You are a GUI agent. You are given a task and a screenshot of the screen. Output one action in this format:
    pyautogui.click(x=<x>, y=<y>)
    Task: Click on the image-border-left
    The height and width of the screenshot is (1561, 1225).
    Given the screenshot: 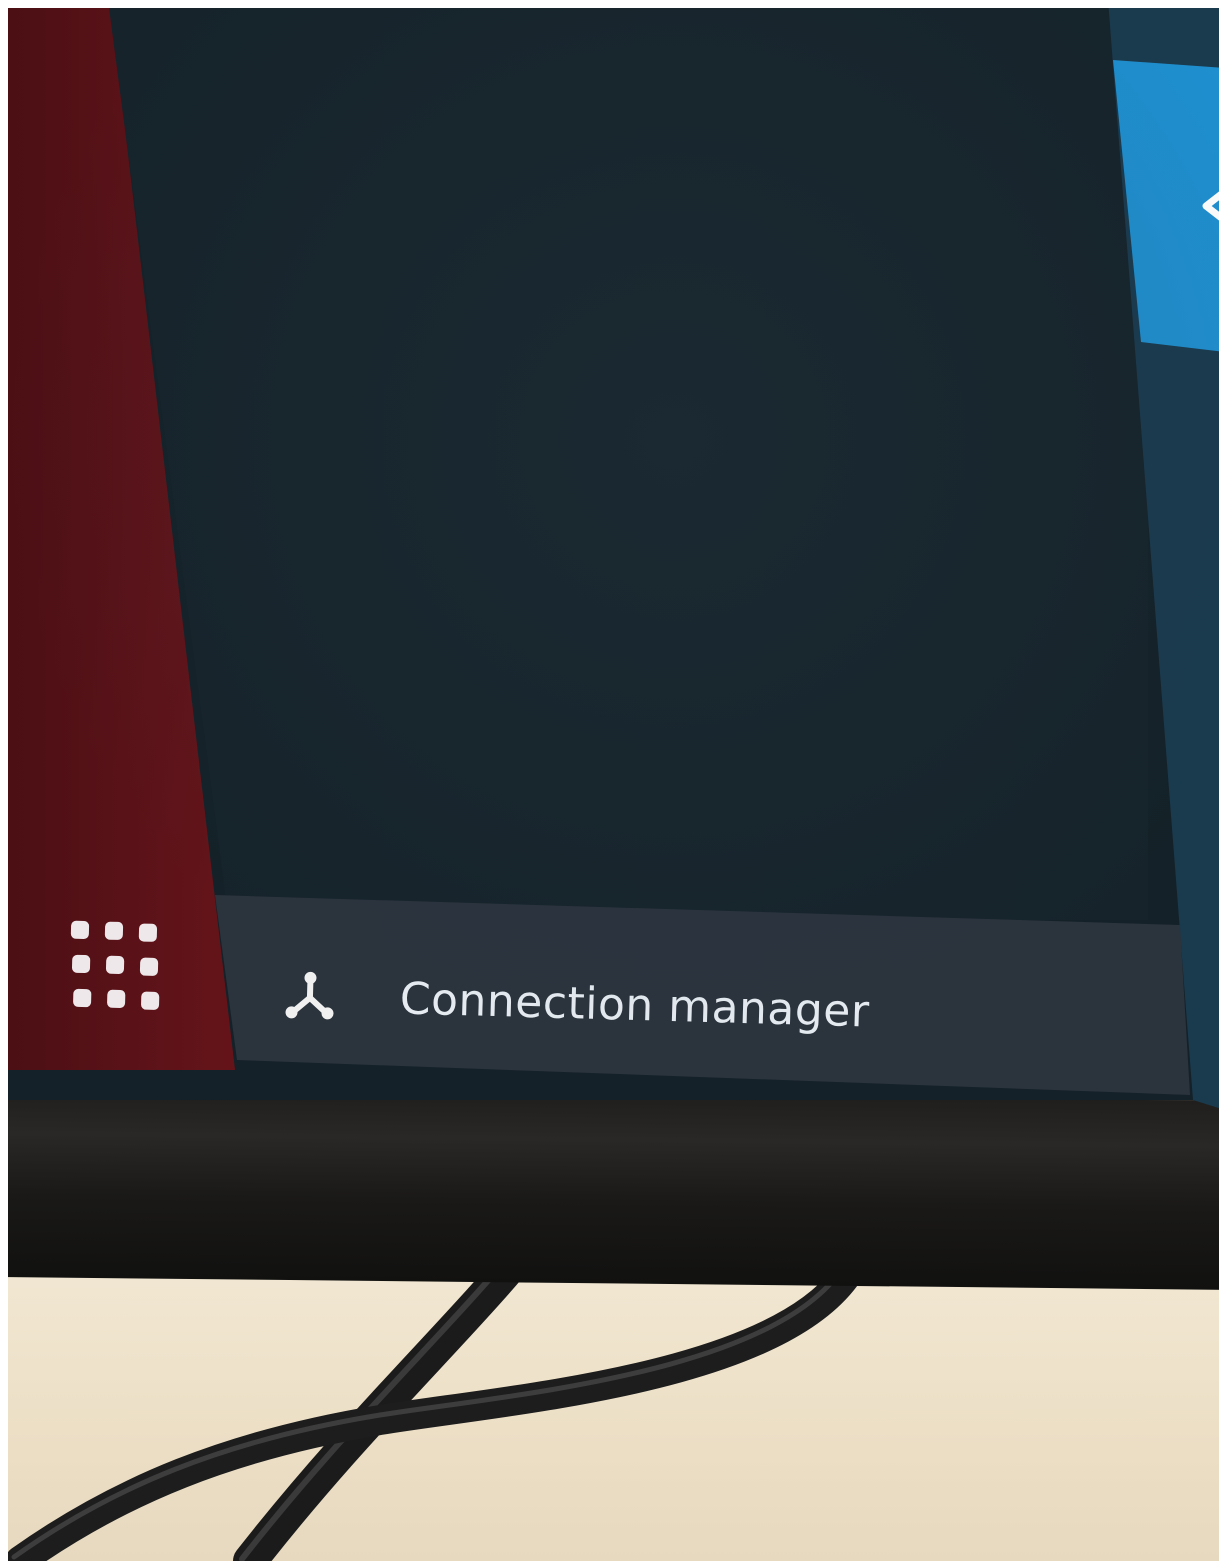 What is the action you would take?
    pyautogui.click(x=4, y=780)
    